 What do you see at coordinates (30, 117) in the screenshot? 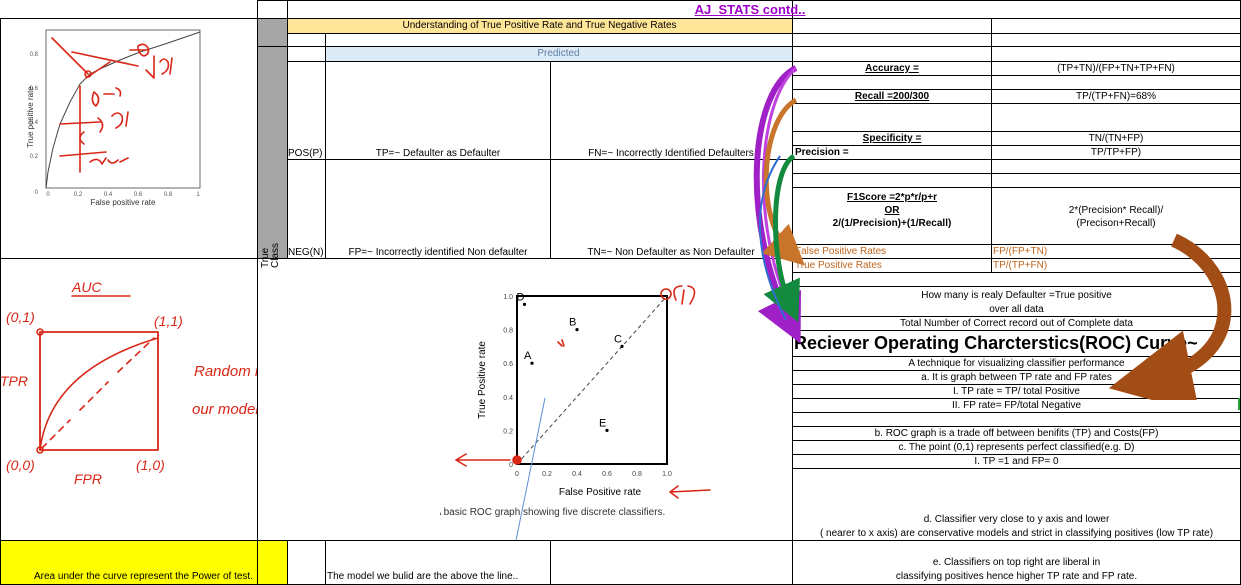
I see `small-chart-ylabel: True positive rate` at bounding box center [30, 117].